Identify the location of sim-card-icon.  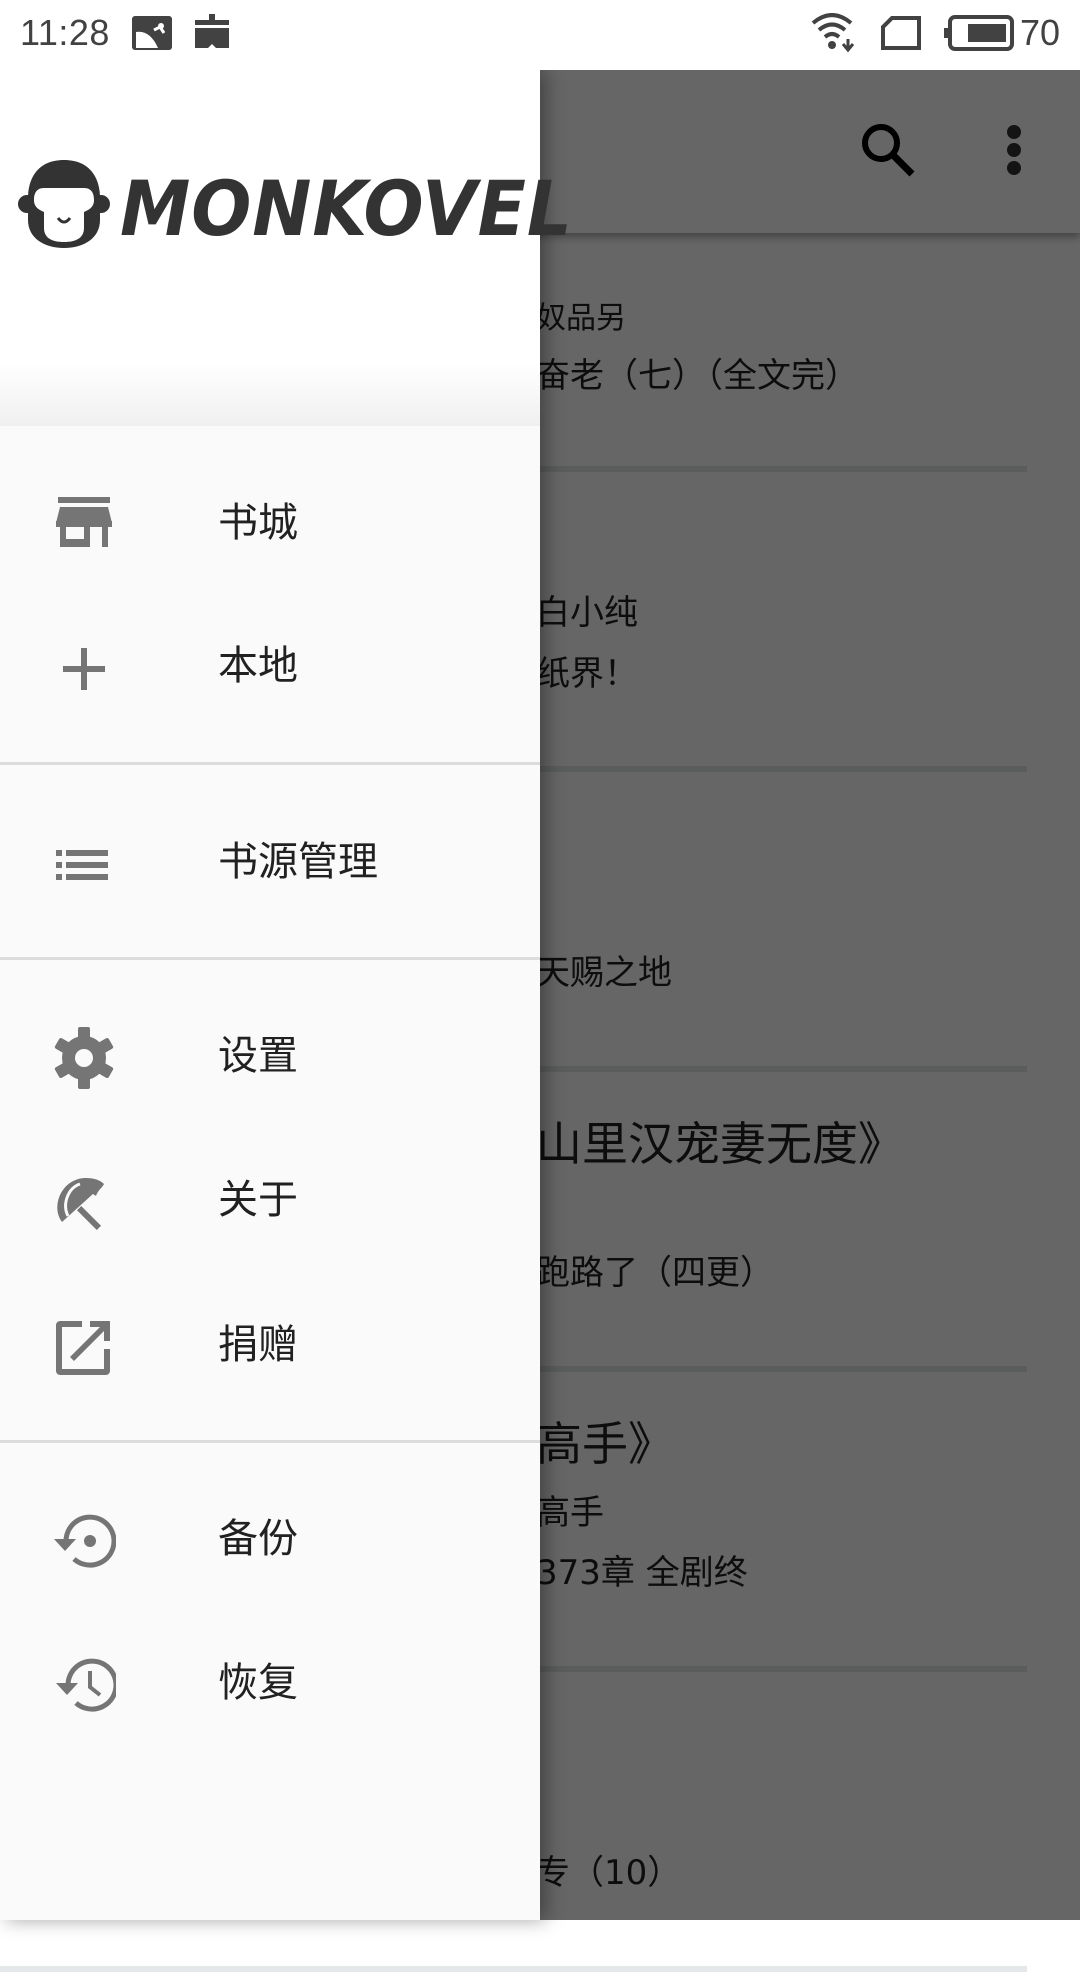
(901, 35).